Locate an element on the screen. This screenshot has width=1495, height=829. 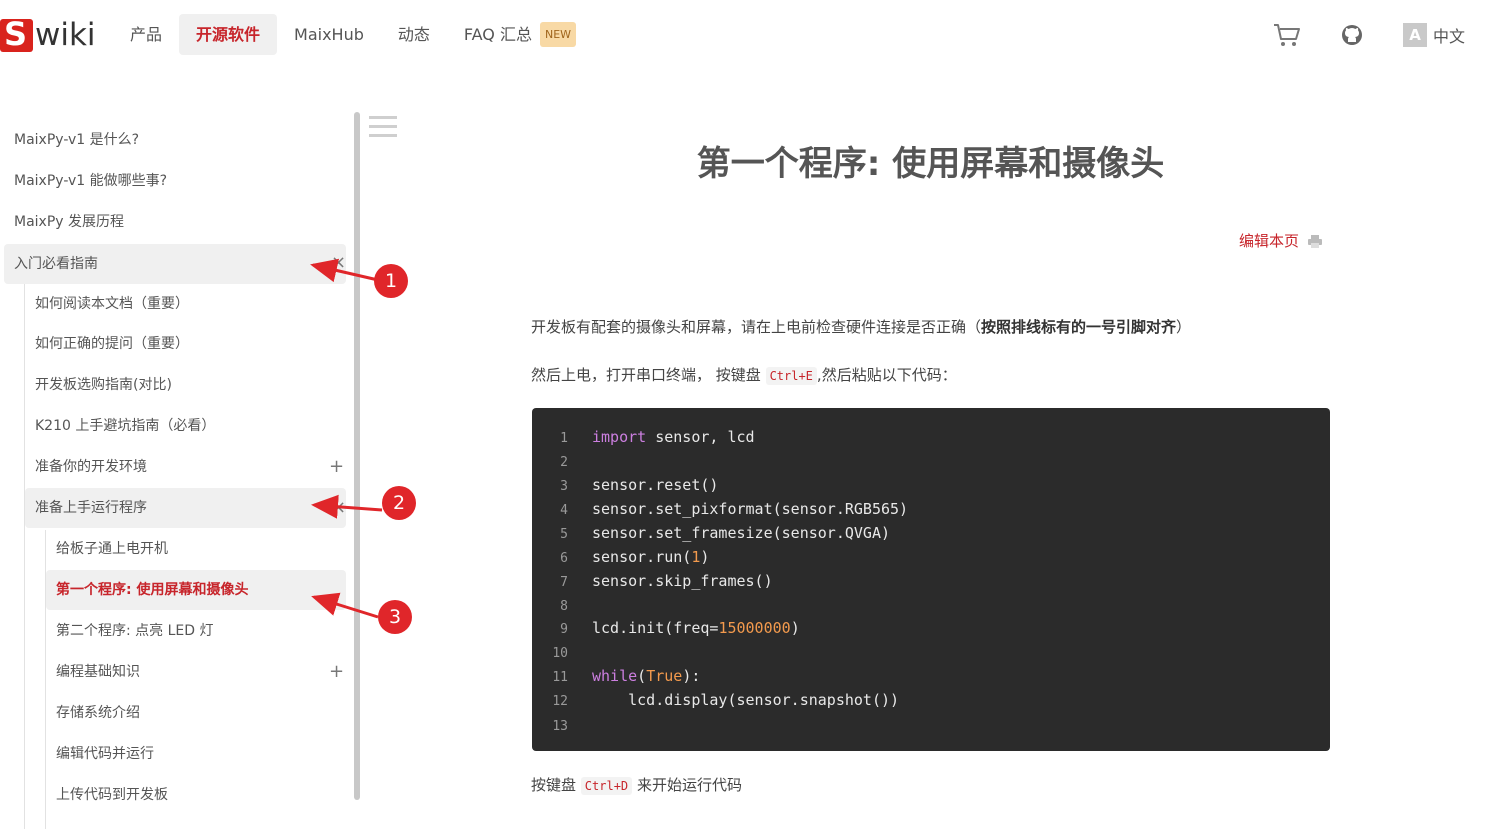
github-icon is located at coordinates (1352, 35).